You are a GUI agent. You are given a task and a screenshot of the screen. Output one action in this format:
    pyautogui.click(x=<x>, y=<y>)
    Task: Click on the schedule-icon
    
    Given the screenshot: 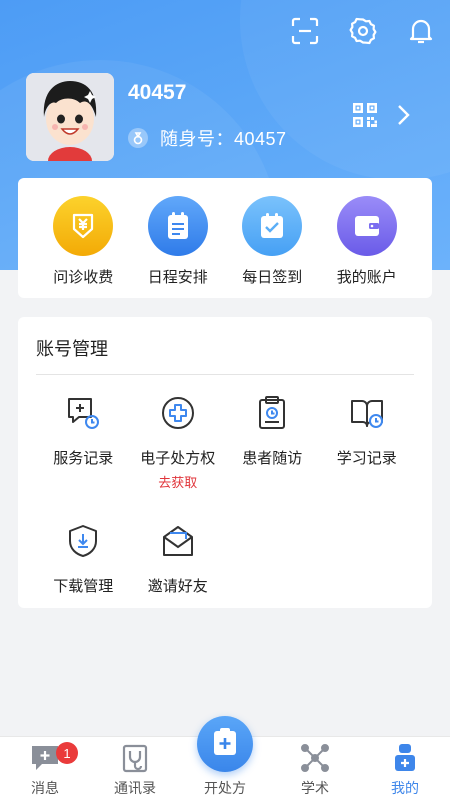 What is the action you would take?
    pyautogui.click(x=177, y=226)
    